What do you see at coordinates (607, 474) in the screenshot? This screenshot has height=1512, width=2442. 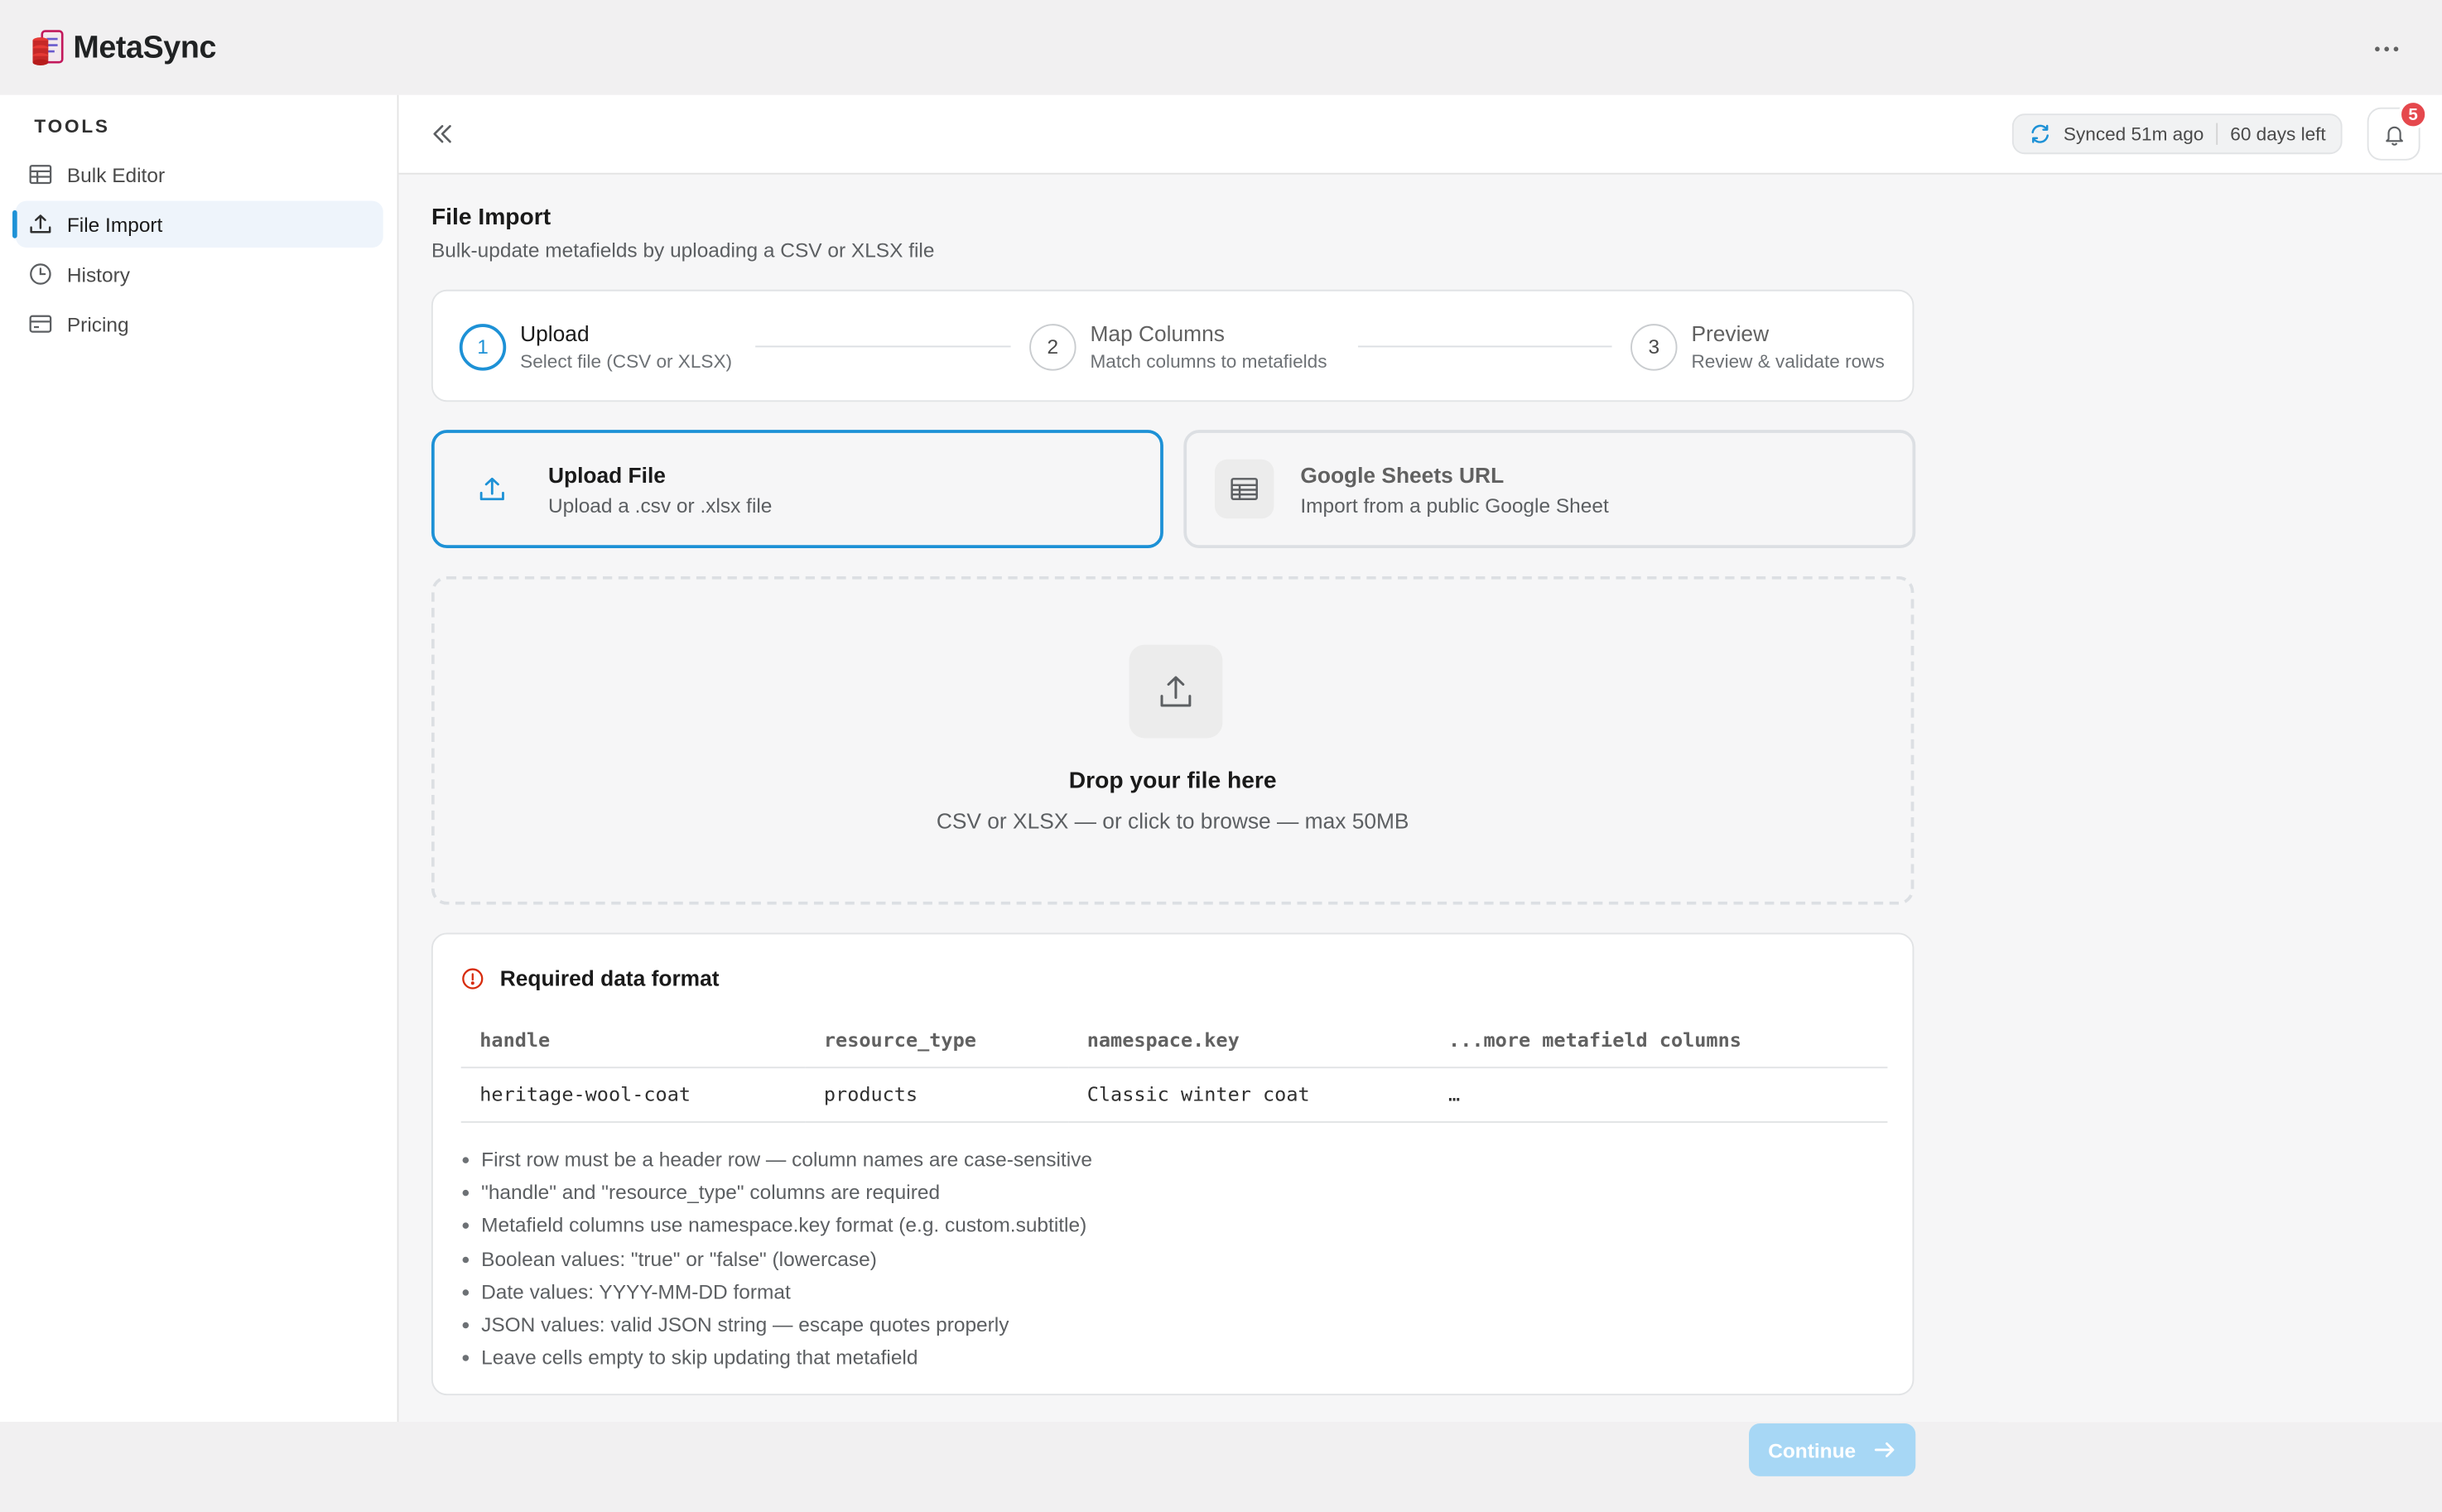 I see `source-title: Upload File` at bounding box center [607, 474].